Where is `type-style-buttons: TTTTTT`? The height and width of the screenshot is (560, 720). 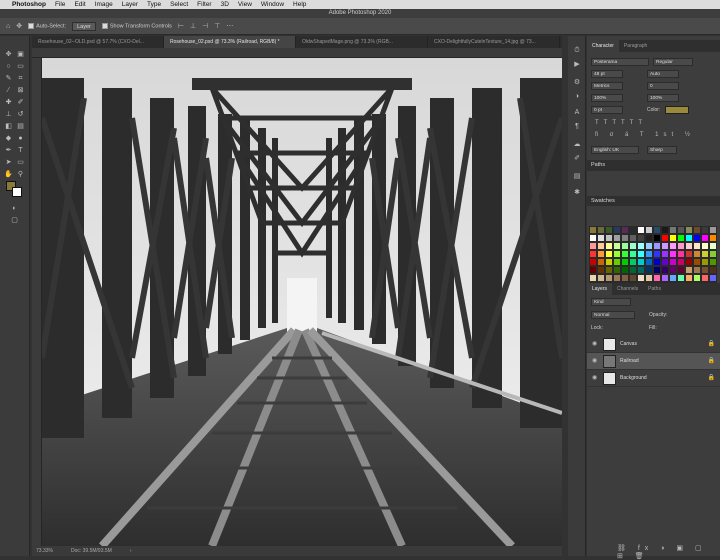
type-style-buttons: TTTTTT is located at coordinates (650, 125).